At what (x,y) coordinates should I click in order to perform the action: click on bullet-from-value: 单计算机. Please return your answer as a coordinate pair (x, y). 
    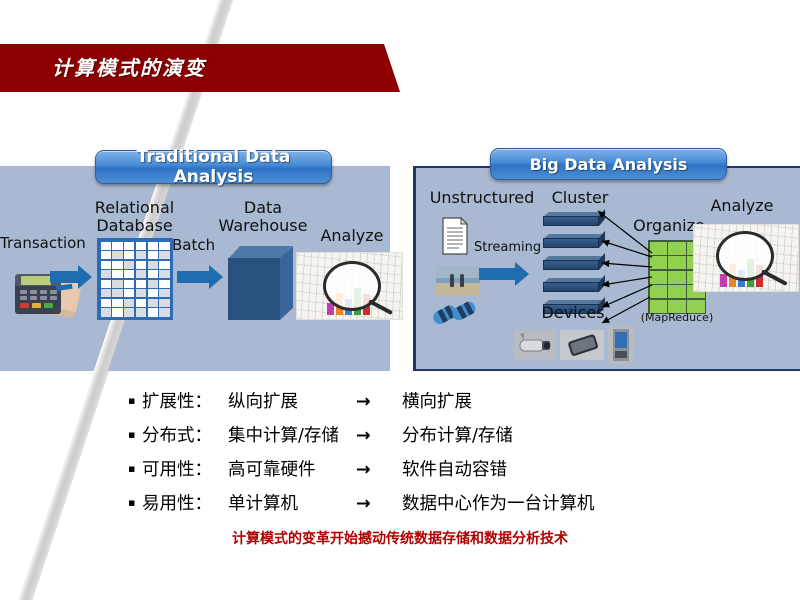
    Looking at the image, I should click on (263, 504).